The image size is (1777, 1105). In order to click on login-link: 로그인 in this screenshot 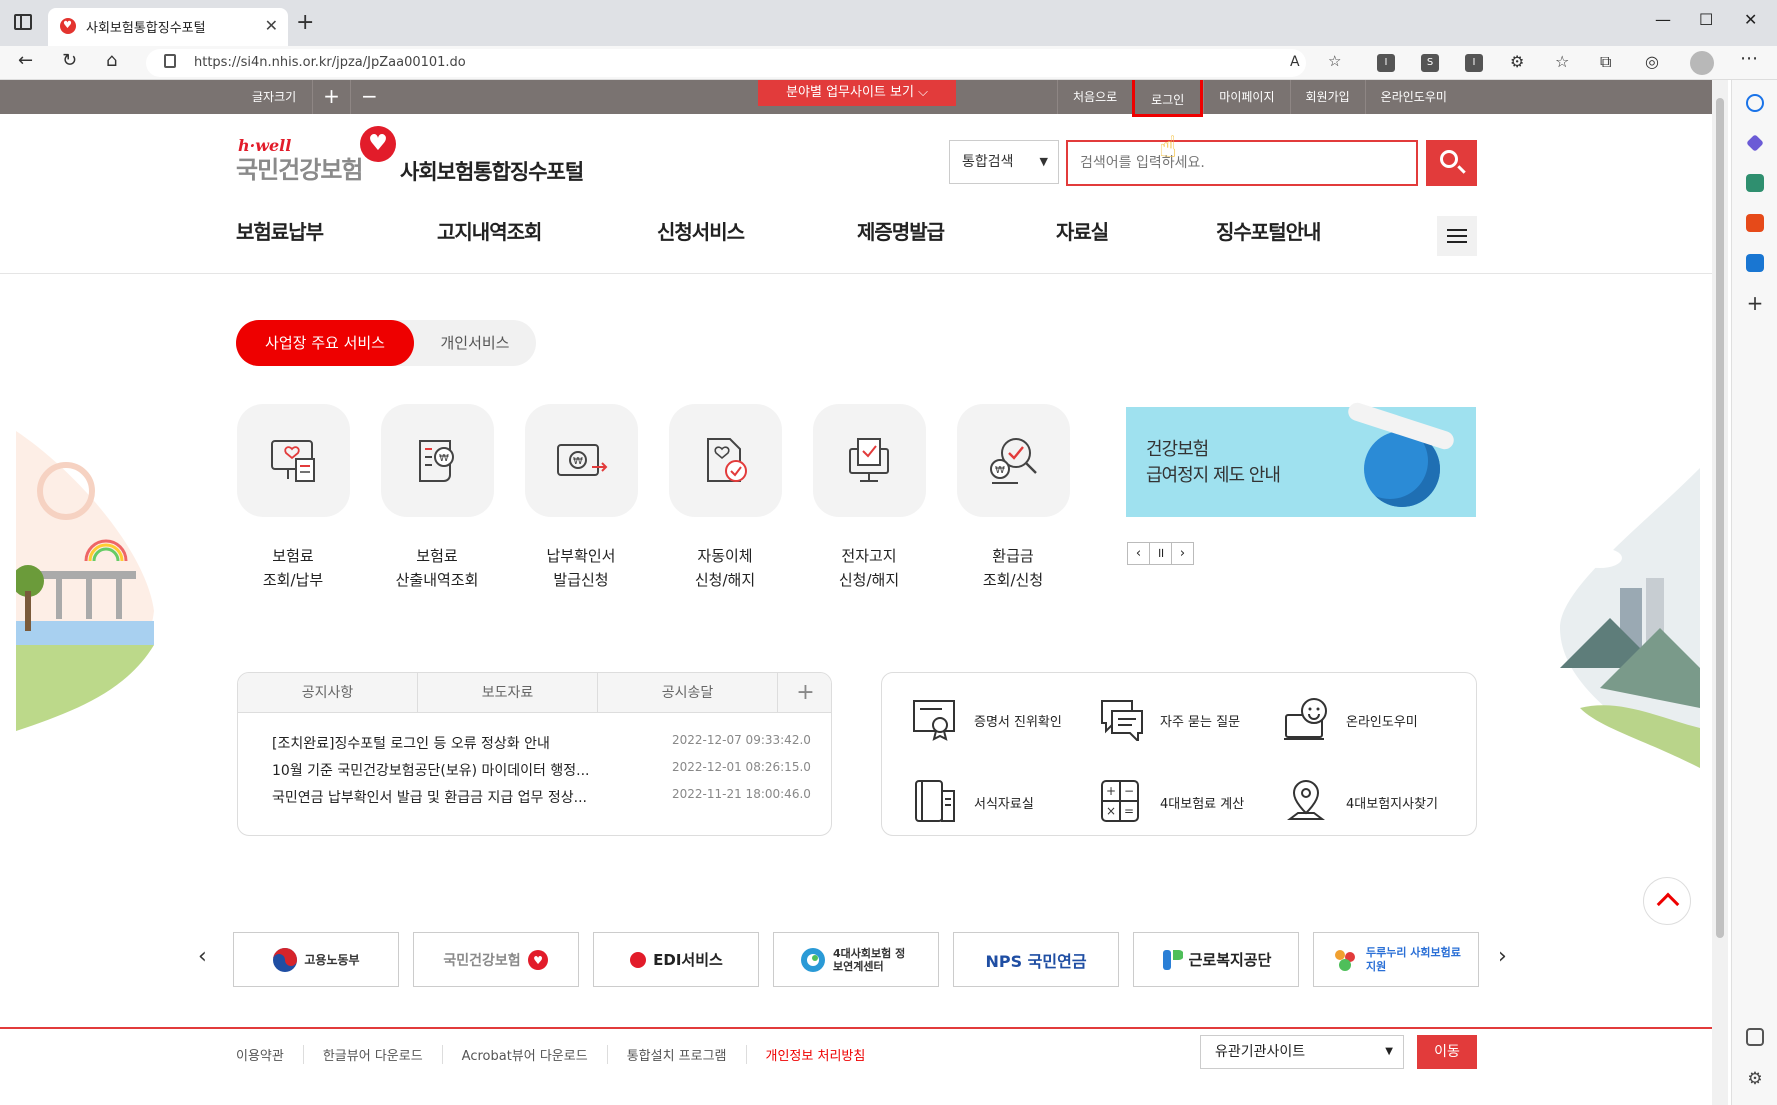, I will do `click(1168, 98)`.